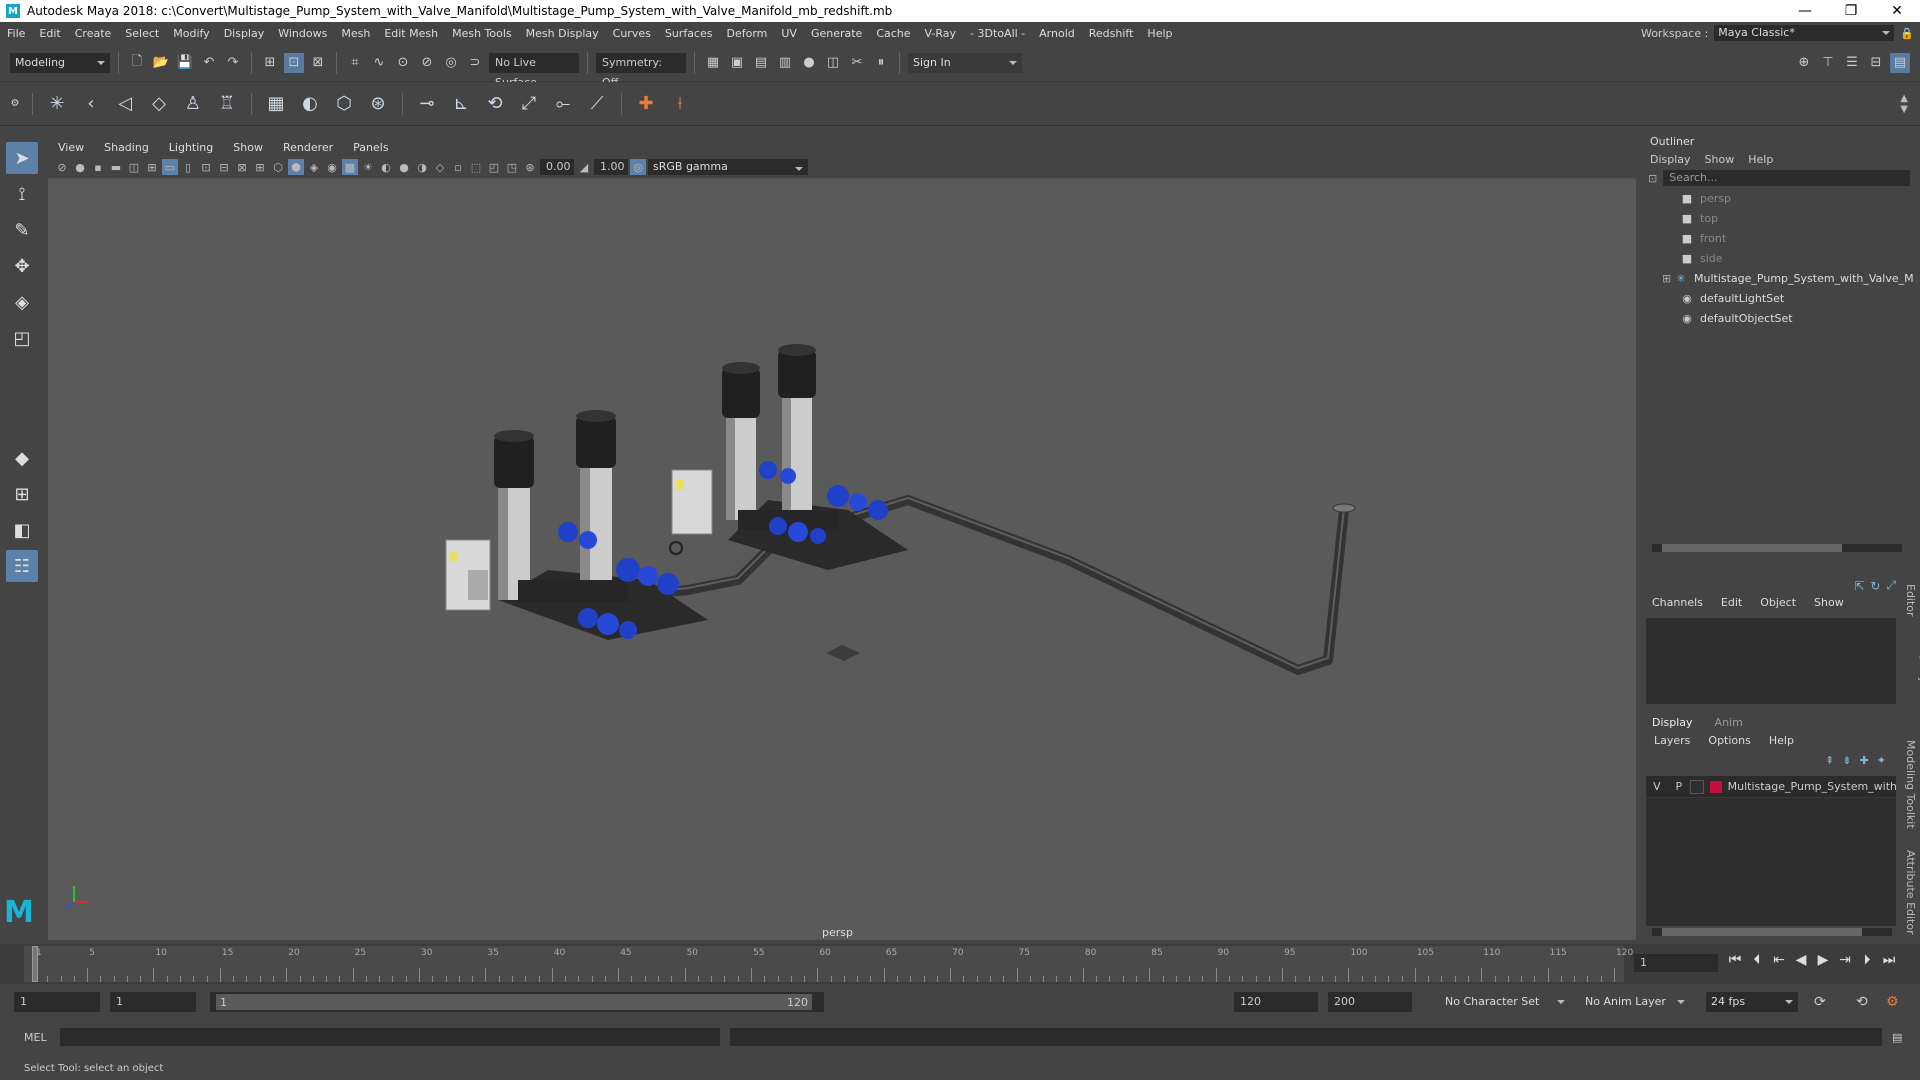 The height and width of the screenshot is (1080, 1920). What do you see at coordinates (227, 104) in the screenshot?
I see `character-icon: ♖` at bounding box center [227, 104].